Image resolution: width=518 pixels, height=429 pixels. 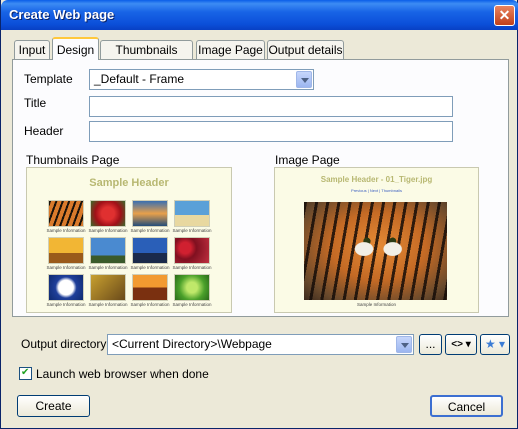 I want to click on autumn-leaves-image, so click(x=108, y=287).